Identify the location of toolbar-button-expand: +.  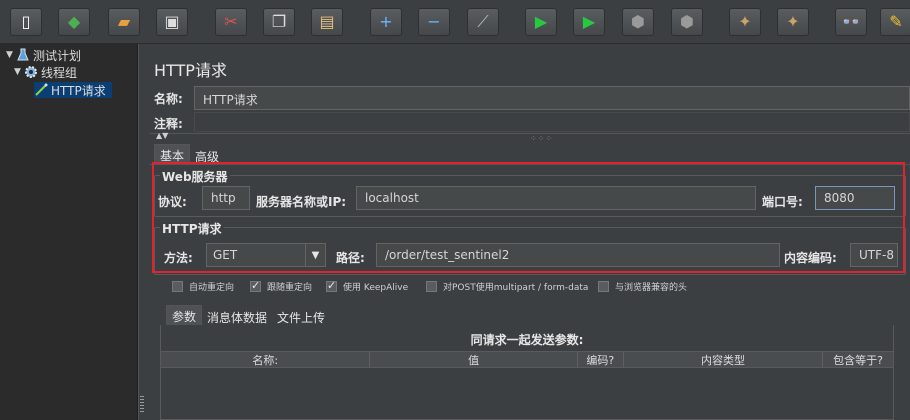
(386, 22).